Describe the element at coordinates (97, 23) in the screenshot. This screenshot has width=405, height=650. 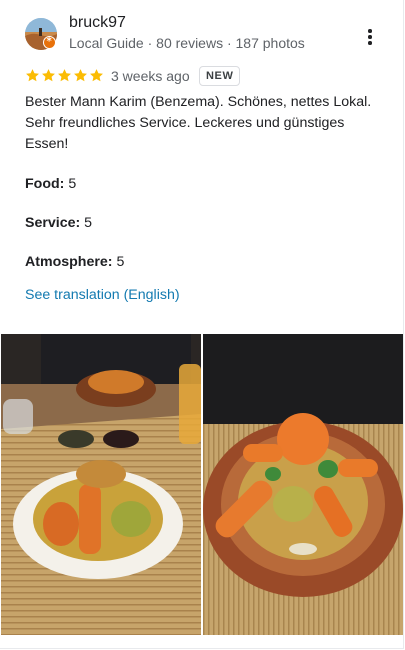
I see `reviewer-name: bruck97` at that location.